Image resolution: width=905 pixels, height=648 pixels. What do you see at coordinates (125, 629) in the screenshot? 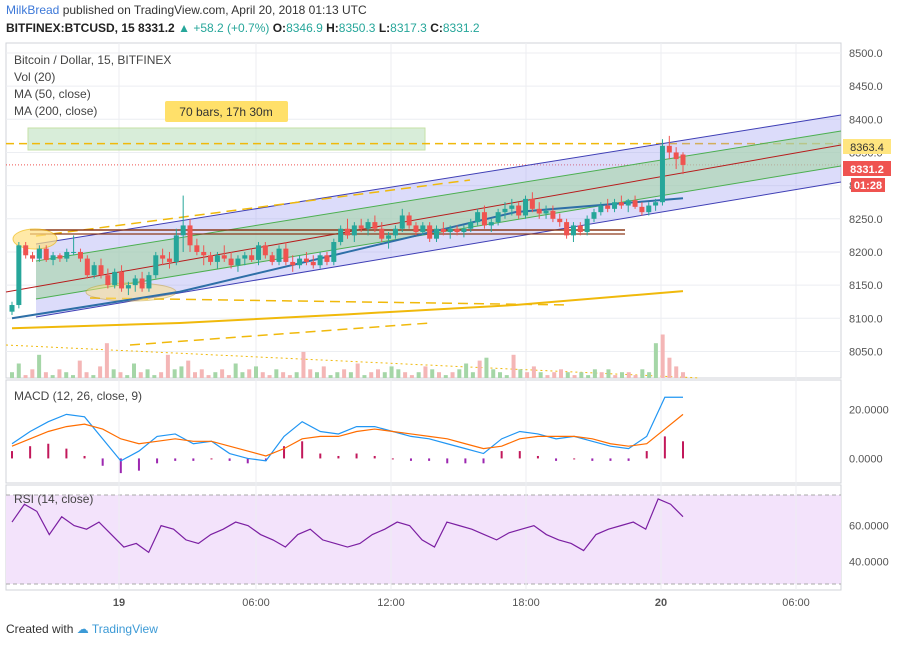
I see `tradingview-link: TradingView` at bounding box center [125, 629].